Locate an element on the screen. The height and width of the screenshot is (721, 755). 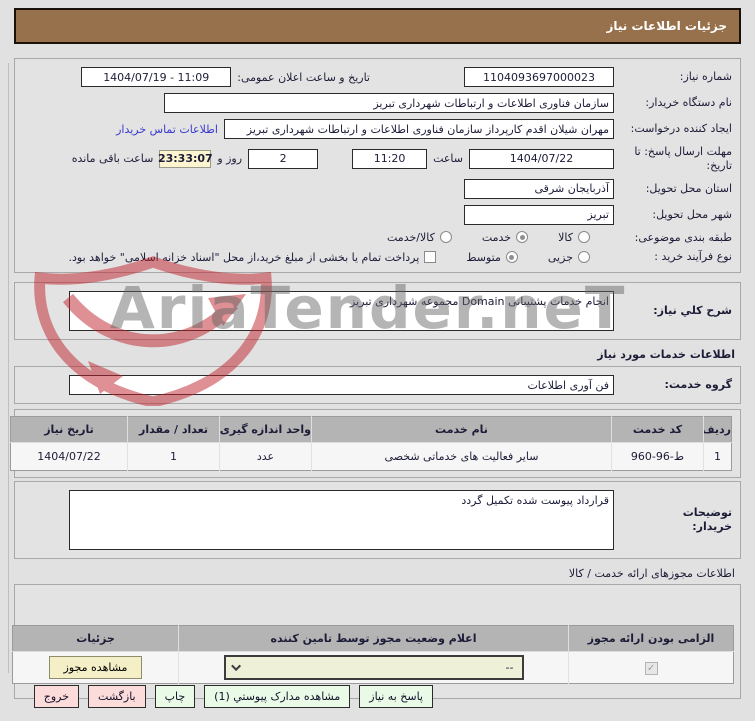
cell-service-code: ط-96-960 is located at coordinates (657, 456).